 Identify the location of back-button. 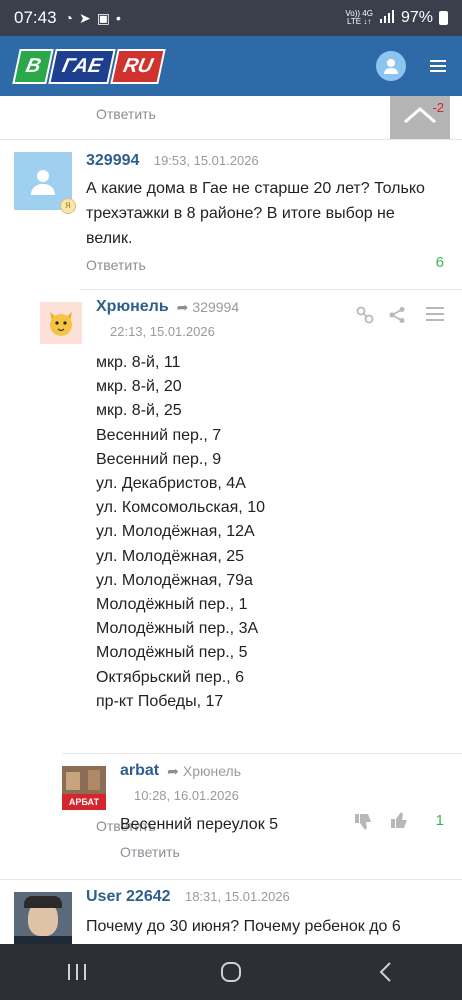
(385, 972).